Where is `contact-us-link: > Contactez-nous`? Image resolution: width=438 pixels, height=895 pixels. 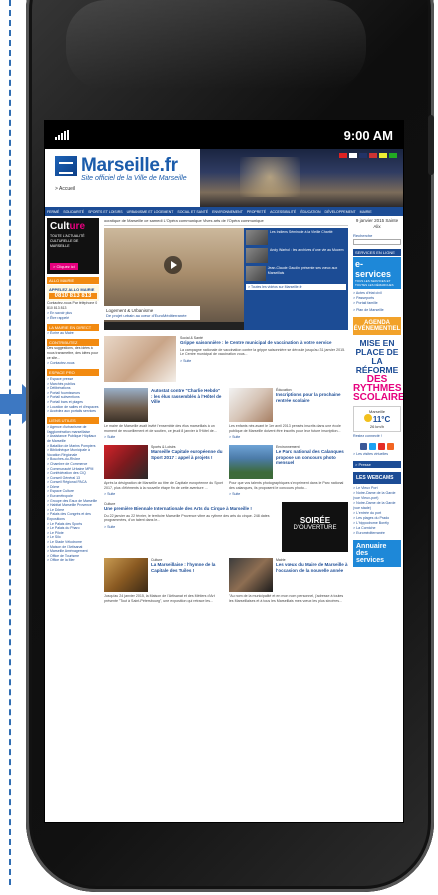
contact-us-link: > Contactez-nous is located at coordinates (73, 363).